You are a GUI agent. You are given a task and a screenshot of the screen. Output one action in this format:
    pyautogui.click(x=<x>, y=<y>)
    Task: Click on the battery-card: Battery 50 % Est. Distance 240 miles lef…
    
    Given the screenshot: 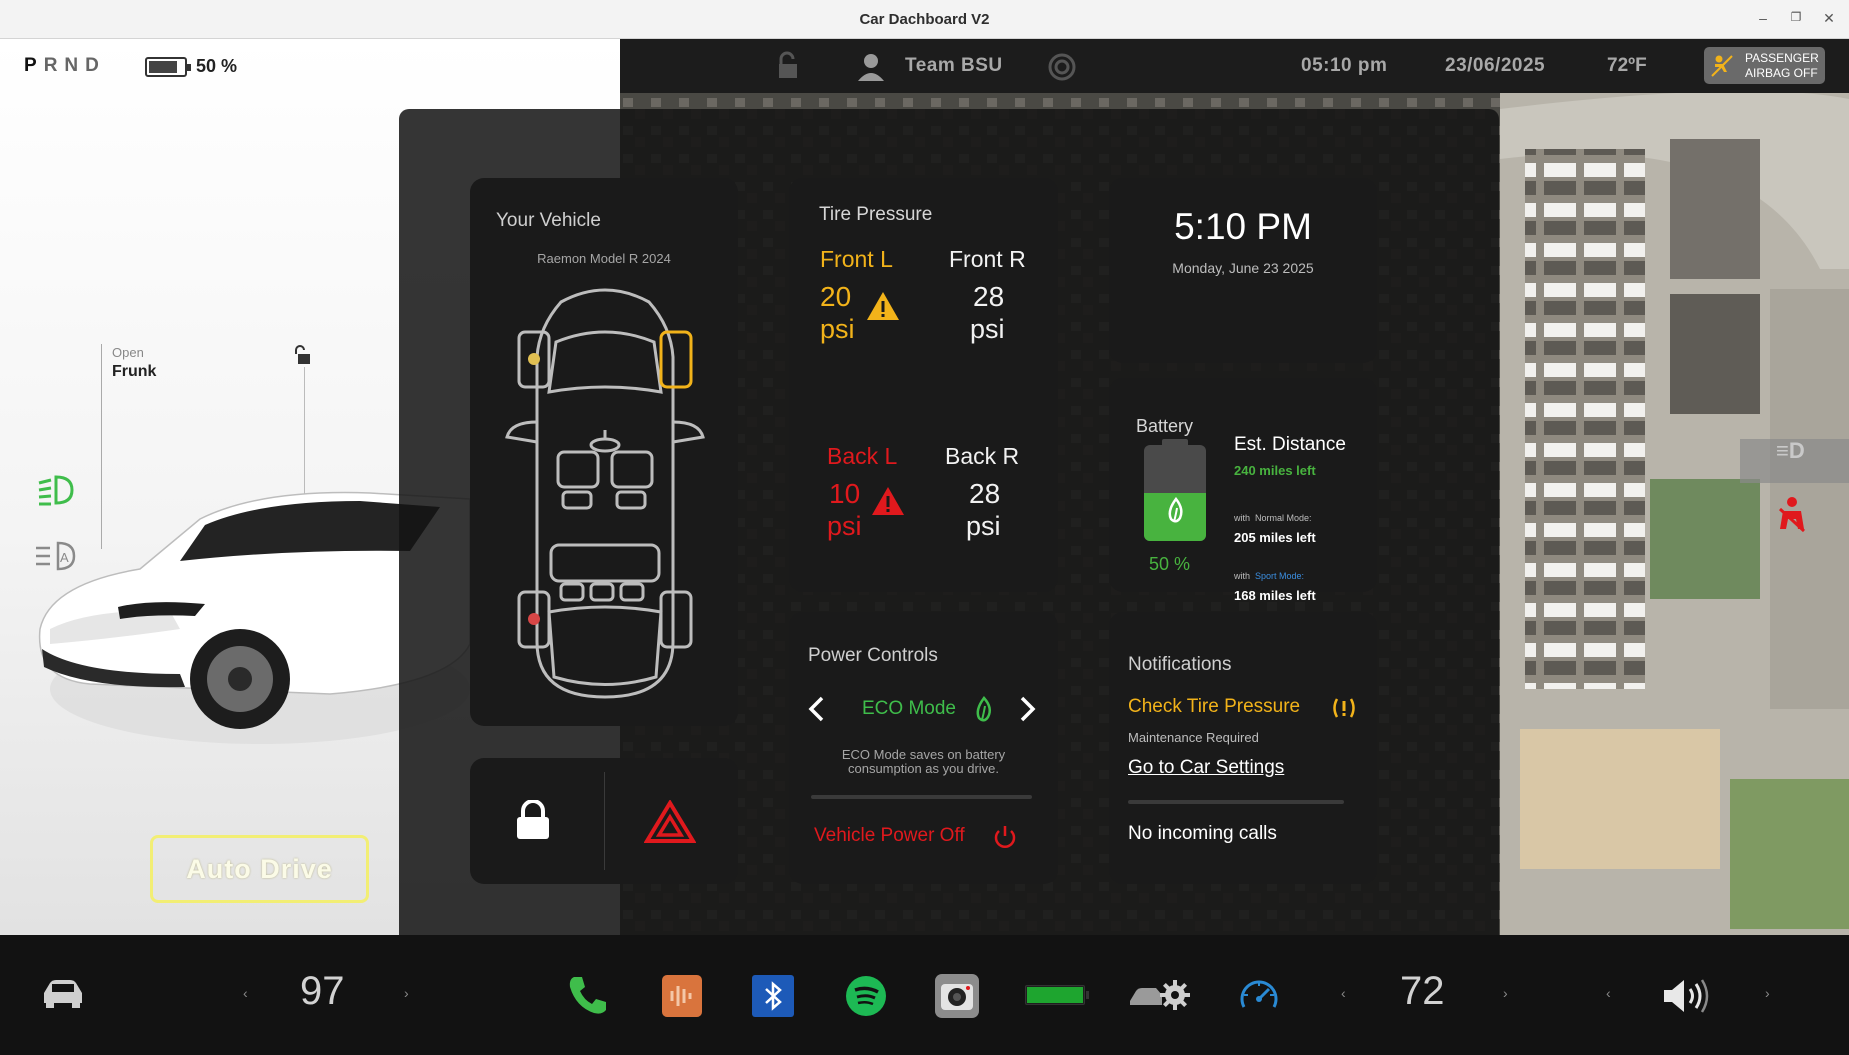 What is the action you would take?
    pyautogui.click(x=1243, y=490)
    